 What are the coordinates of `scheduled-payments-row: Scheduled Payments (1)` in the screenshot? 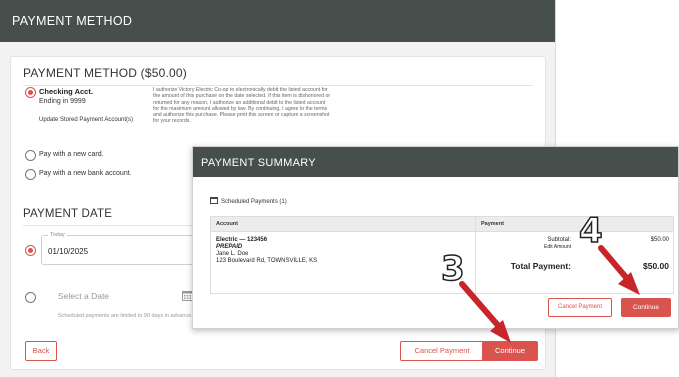 It's located at (248, 201).